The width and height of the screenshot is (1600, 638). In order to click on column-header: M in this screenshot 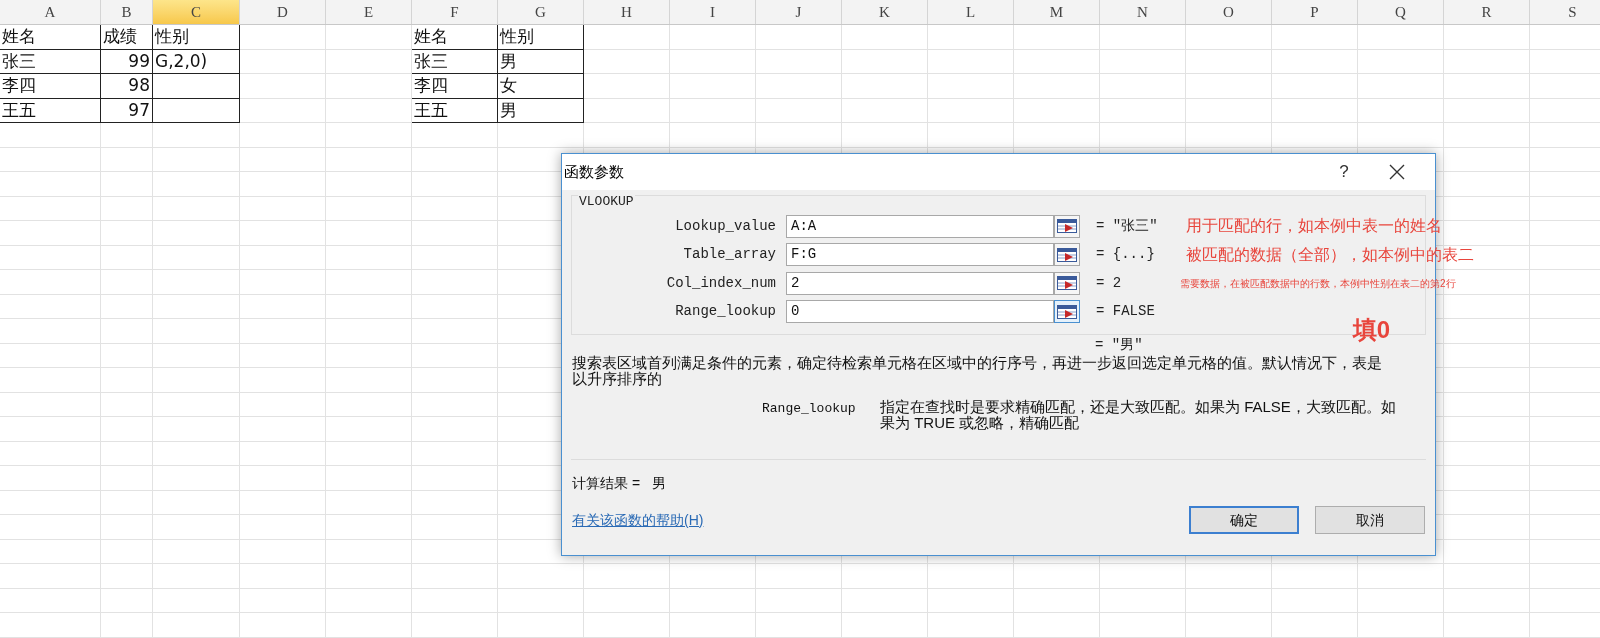, I will do `click(1057, 12)`.